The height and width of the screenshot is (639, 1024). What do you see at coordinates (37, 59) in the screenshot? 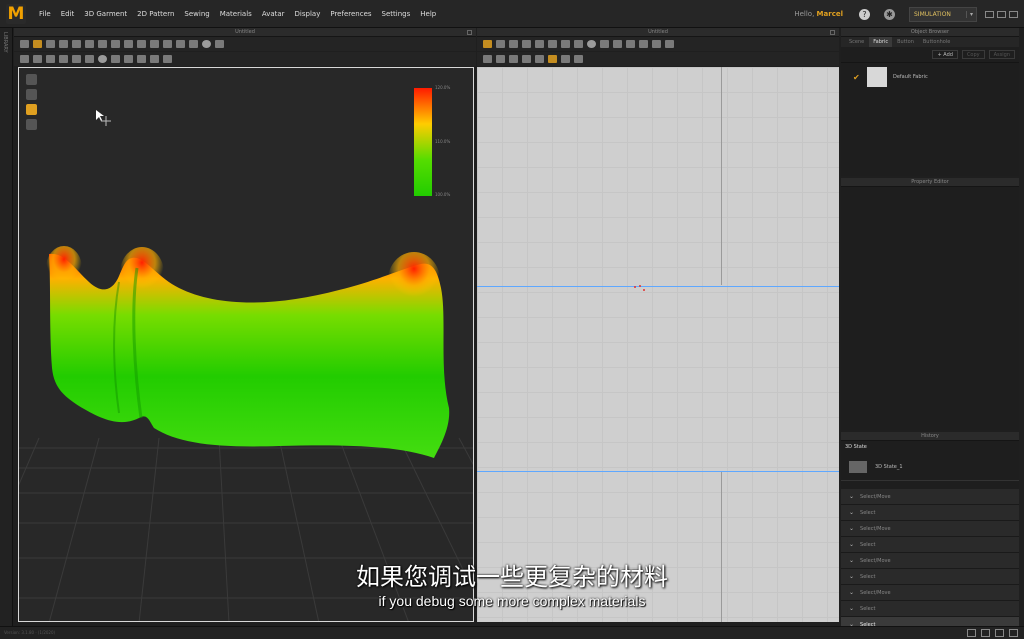
I see `arrange-icon` at bounding box center [37, 59].